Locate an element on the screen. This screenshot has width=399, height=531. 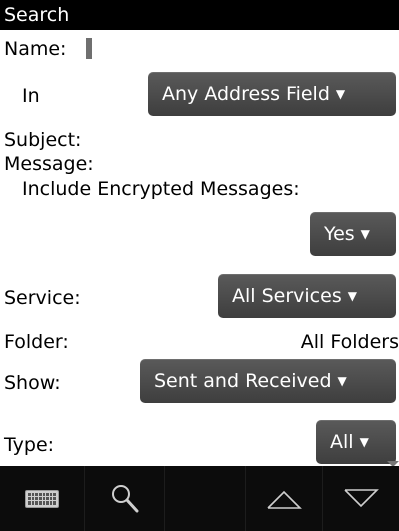
keyboard-button is located at coordinates (43, 498).